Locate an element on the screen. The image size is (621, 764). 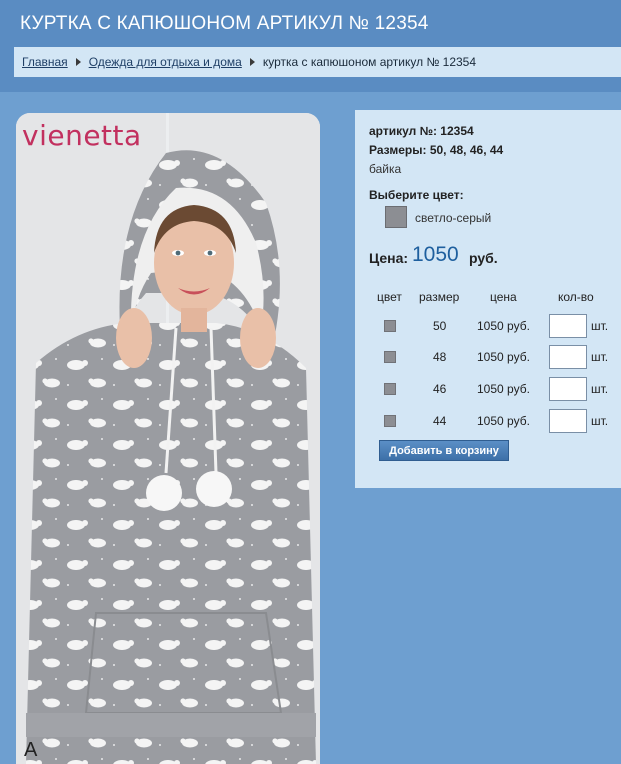
breadcrumb-current: куртка с капюшоном артикул № 12354 is located at coordinates (369, 62).